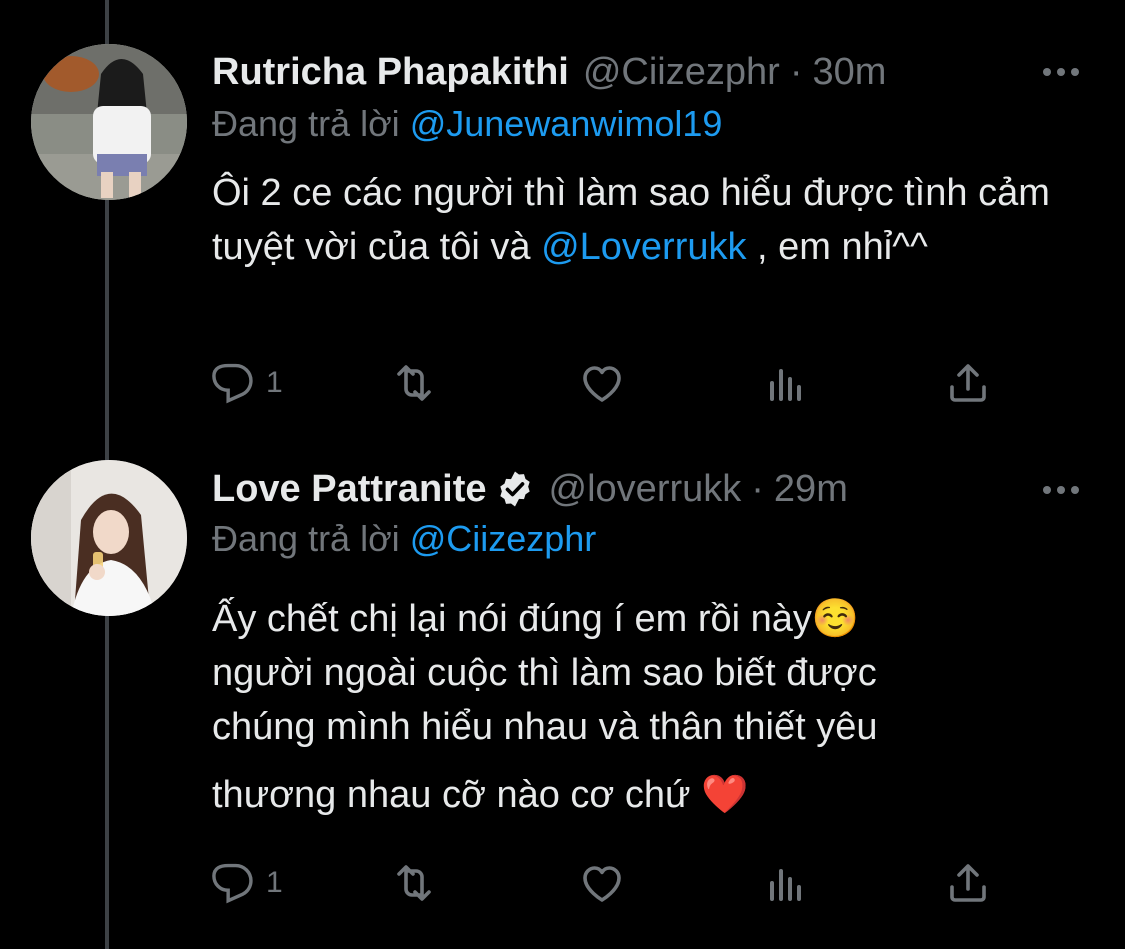 The width and height of the screenshot is (1125, 949). Describe the element at coordinates (480, 795) in the screenshot. I see `tweet-text-line: thương nhau cỡ nào cơ chứ ❤️` at that location.